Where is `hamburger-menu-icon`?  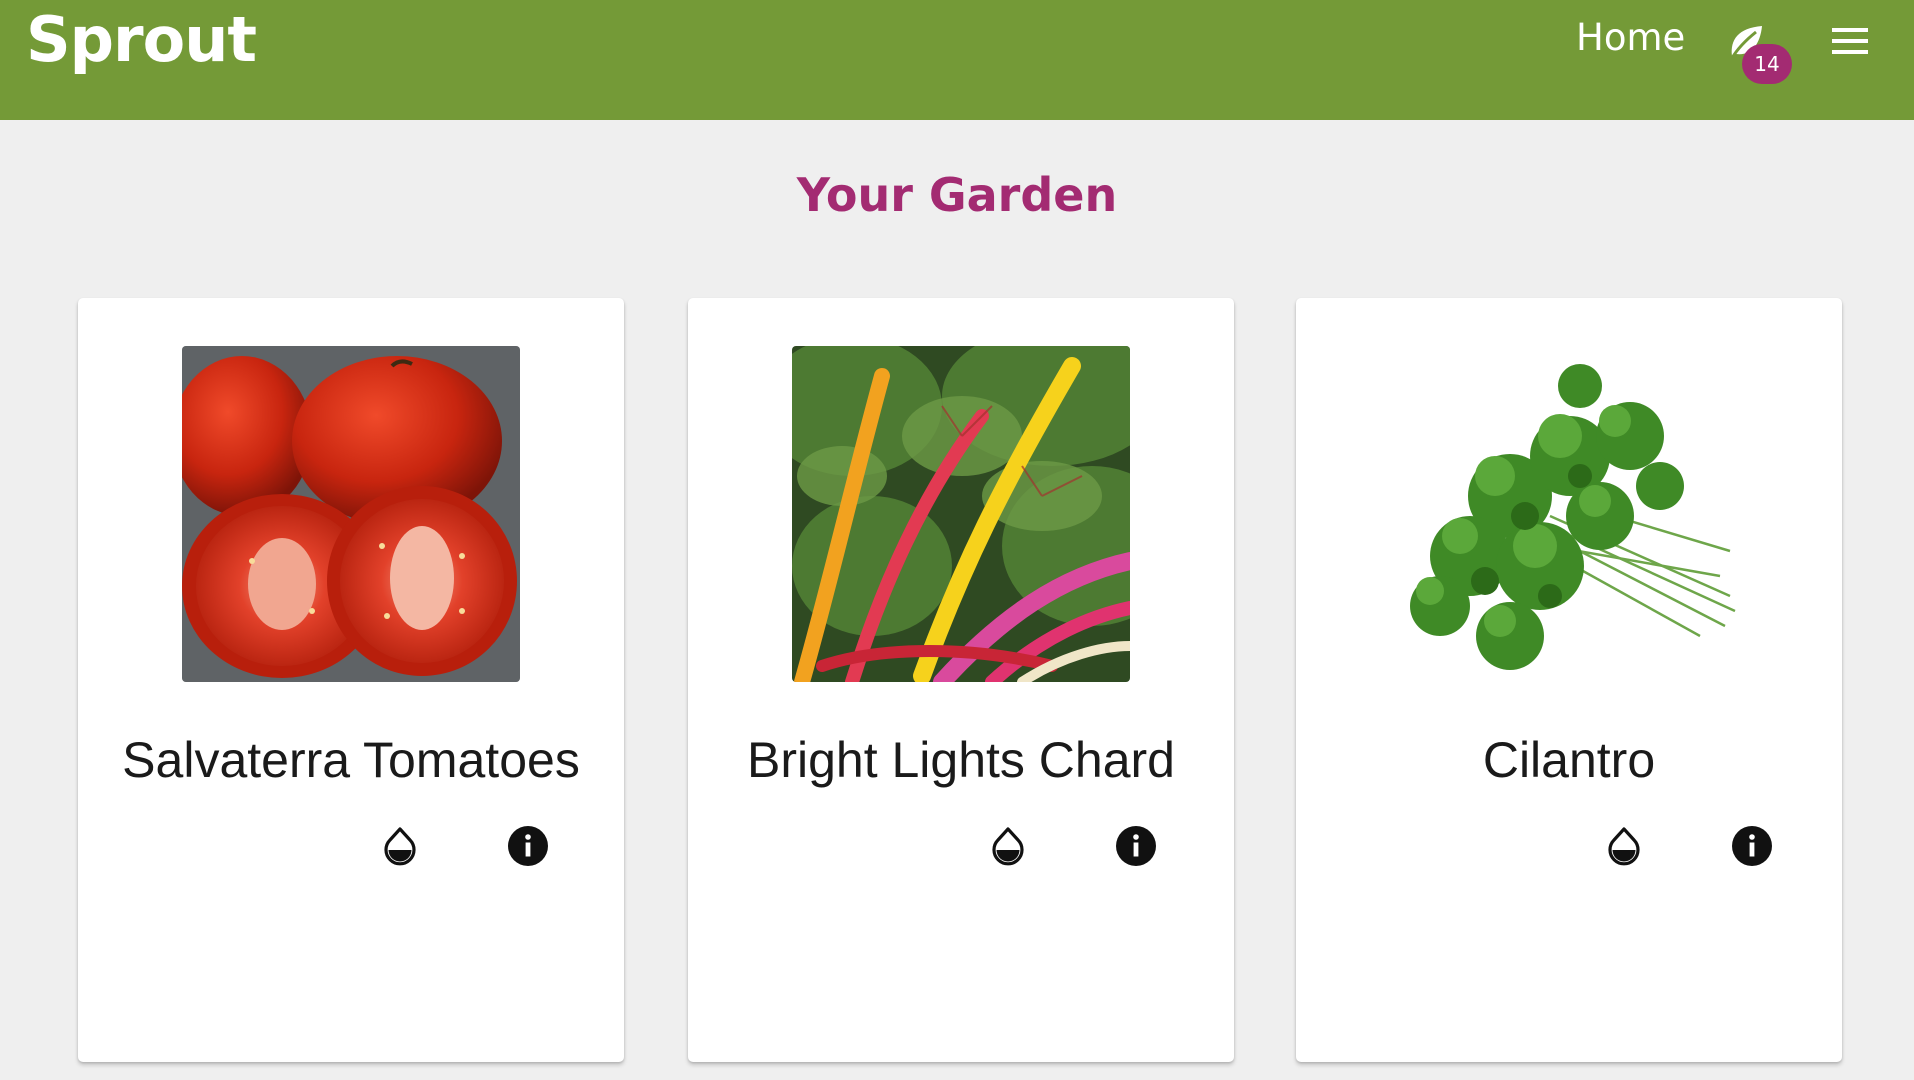 hamburger-menu-icon is located at coordinates (1850, 30).